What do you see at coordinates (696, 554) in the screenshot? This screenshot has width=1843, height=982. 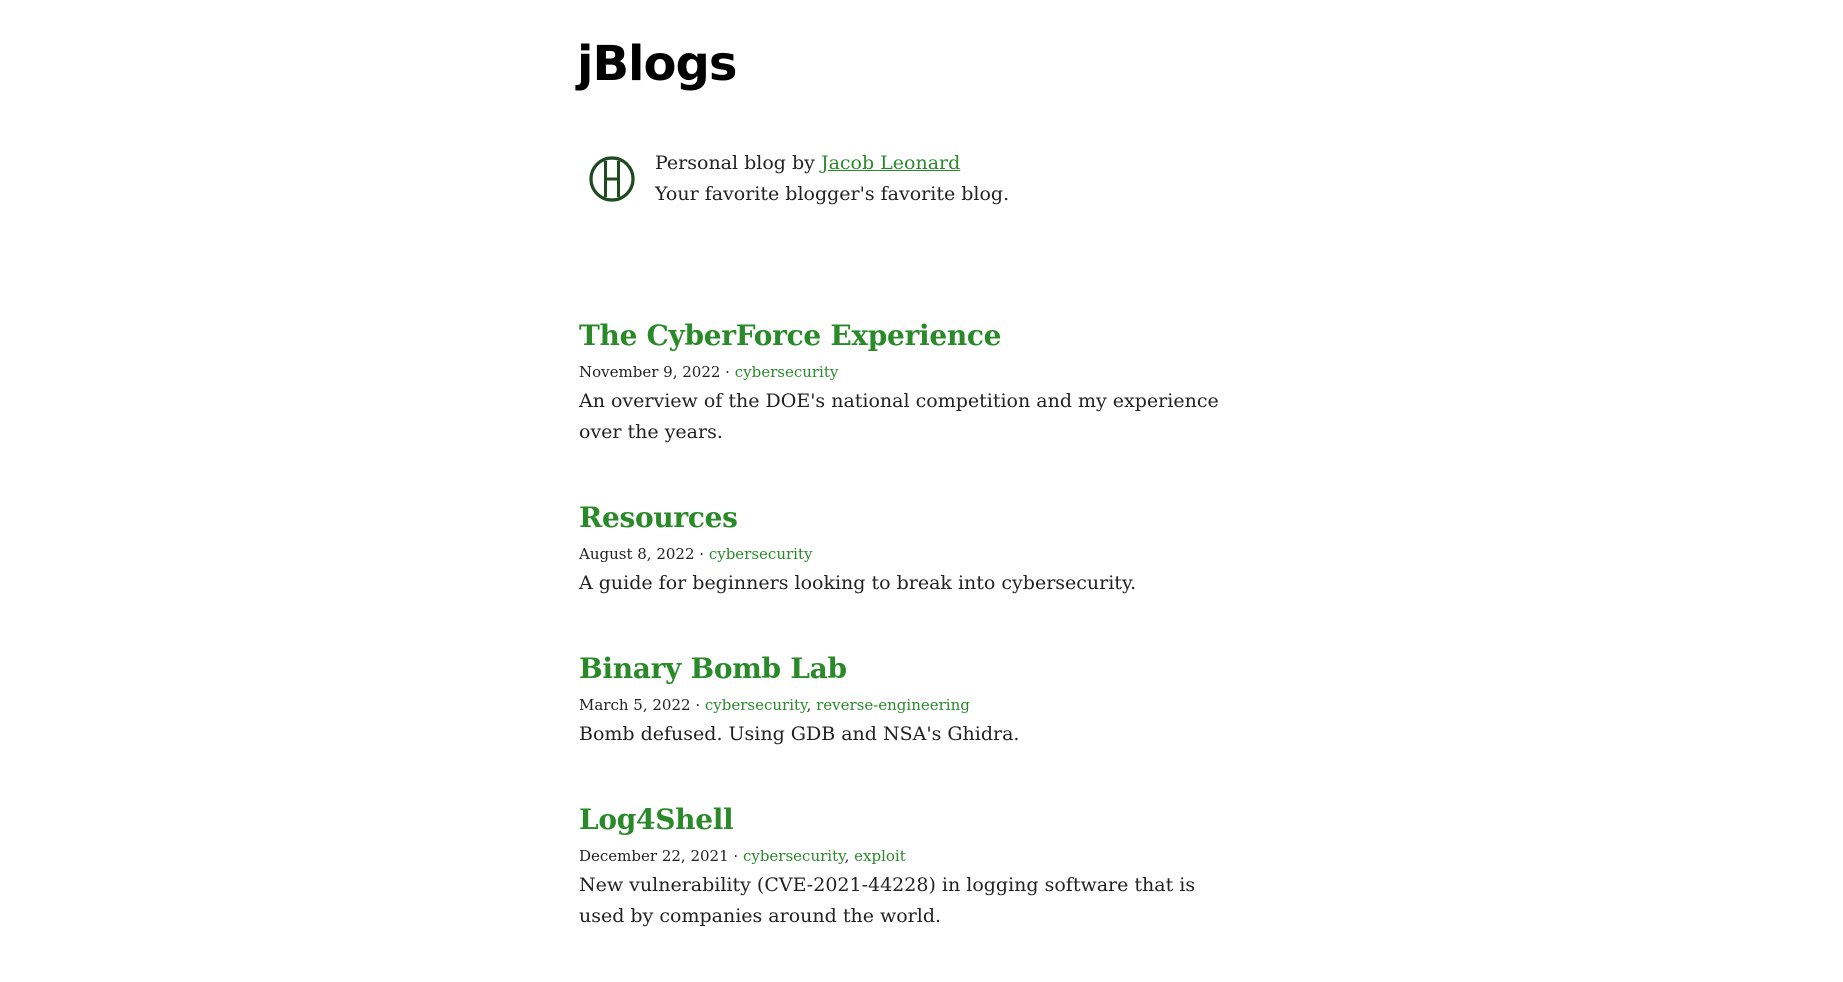 I see `post-meta: August 8, 2022 · cybersecurity` at bounding box center [696, 554].